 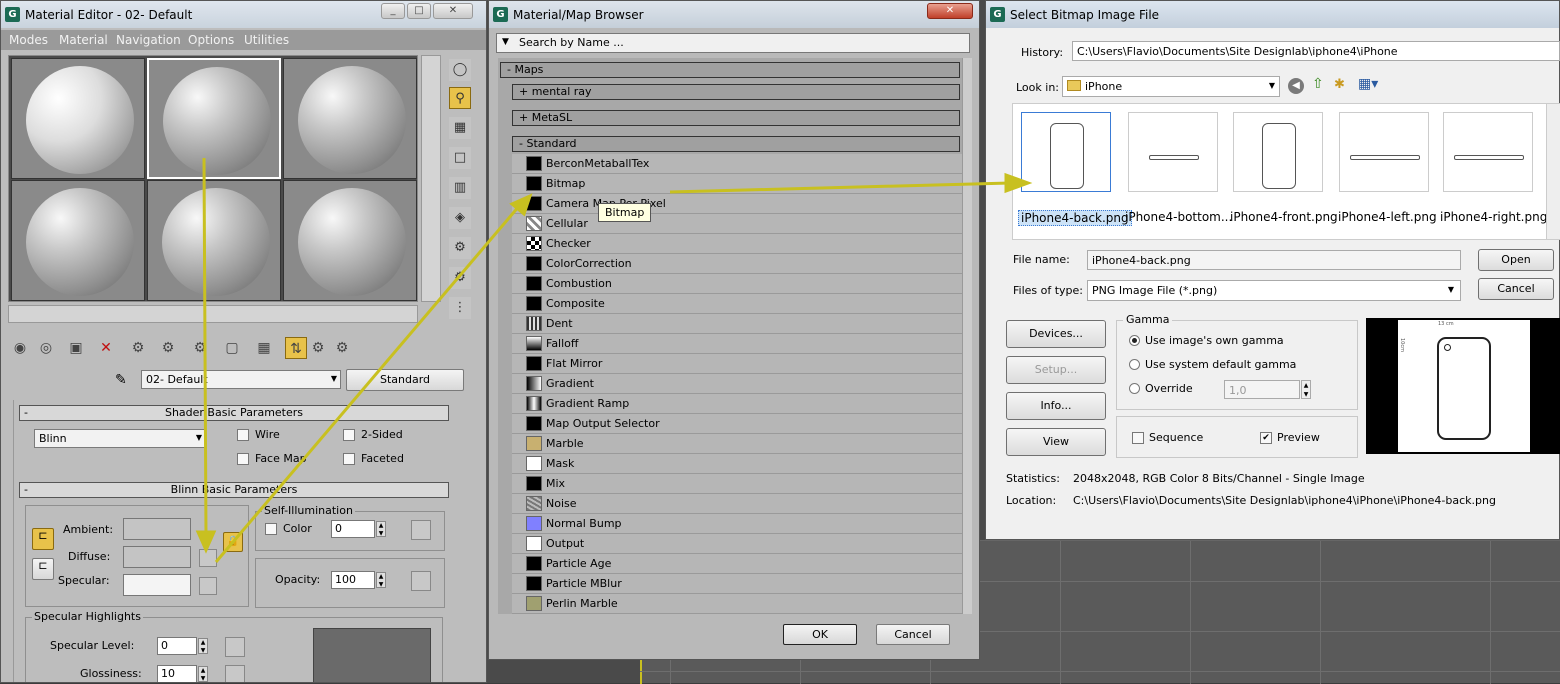 I want to click on thumbnails-scrollbar, so click(x=1553, y=171).